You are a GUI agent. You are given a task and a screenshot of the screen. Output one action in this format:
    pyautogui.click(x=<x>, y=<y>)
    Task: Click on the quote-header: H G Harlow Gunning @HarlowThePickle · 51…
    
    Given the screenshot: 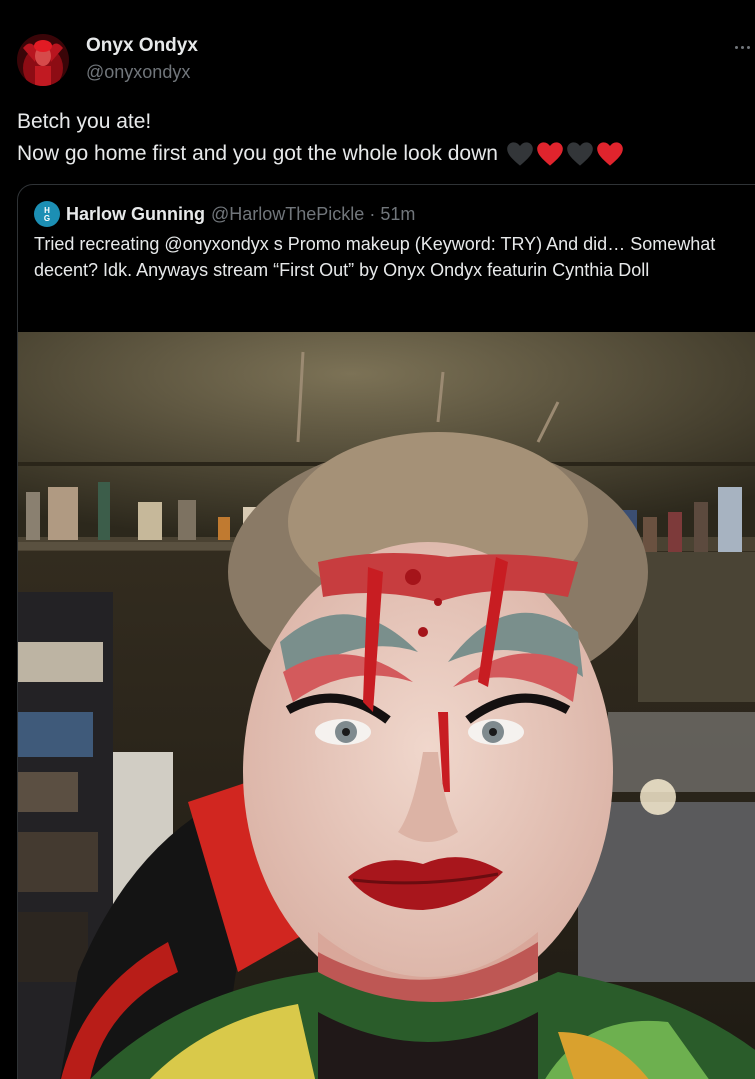 What is the action you would take?
    pyautogui.click(x=224, y=214)
    